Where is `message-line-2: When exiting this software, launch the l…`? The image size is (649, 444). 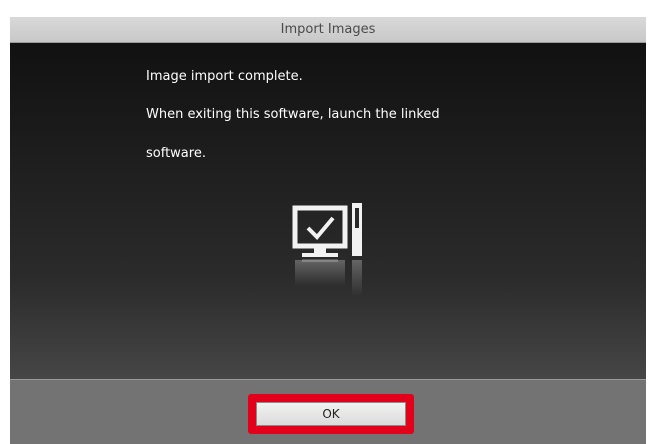 message-line-2: When exiting this software, launch the l… is located at coordinates (293, 114).